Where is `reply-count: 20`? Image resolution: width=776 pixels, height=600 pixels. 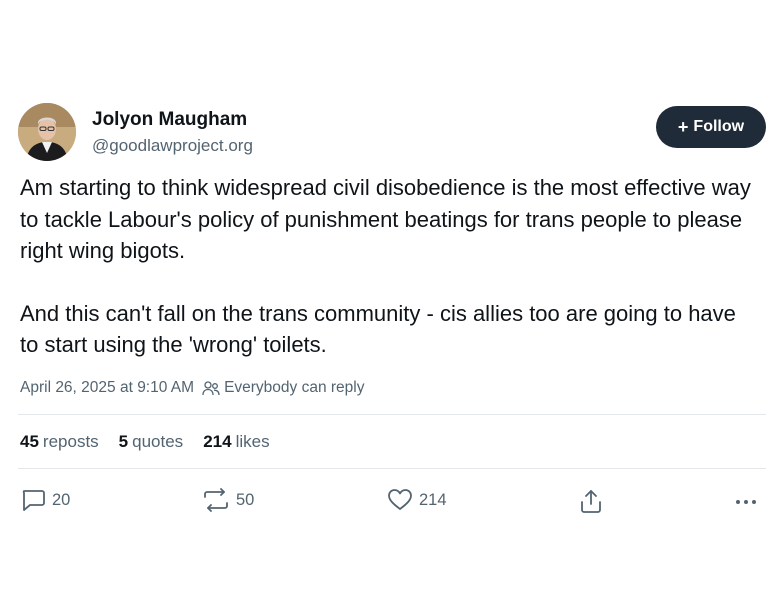
reply-count: 20 is located at coordinates (61, 499).